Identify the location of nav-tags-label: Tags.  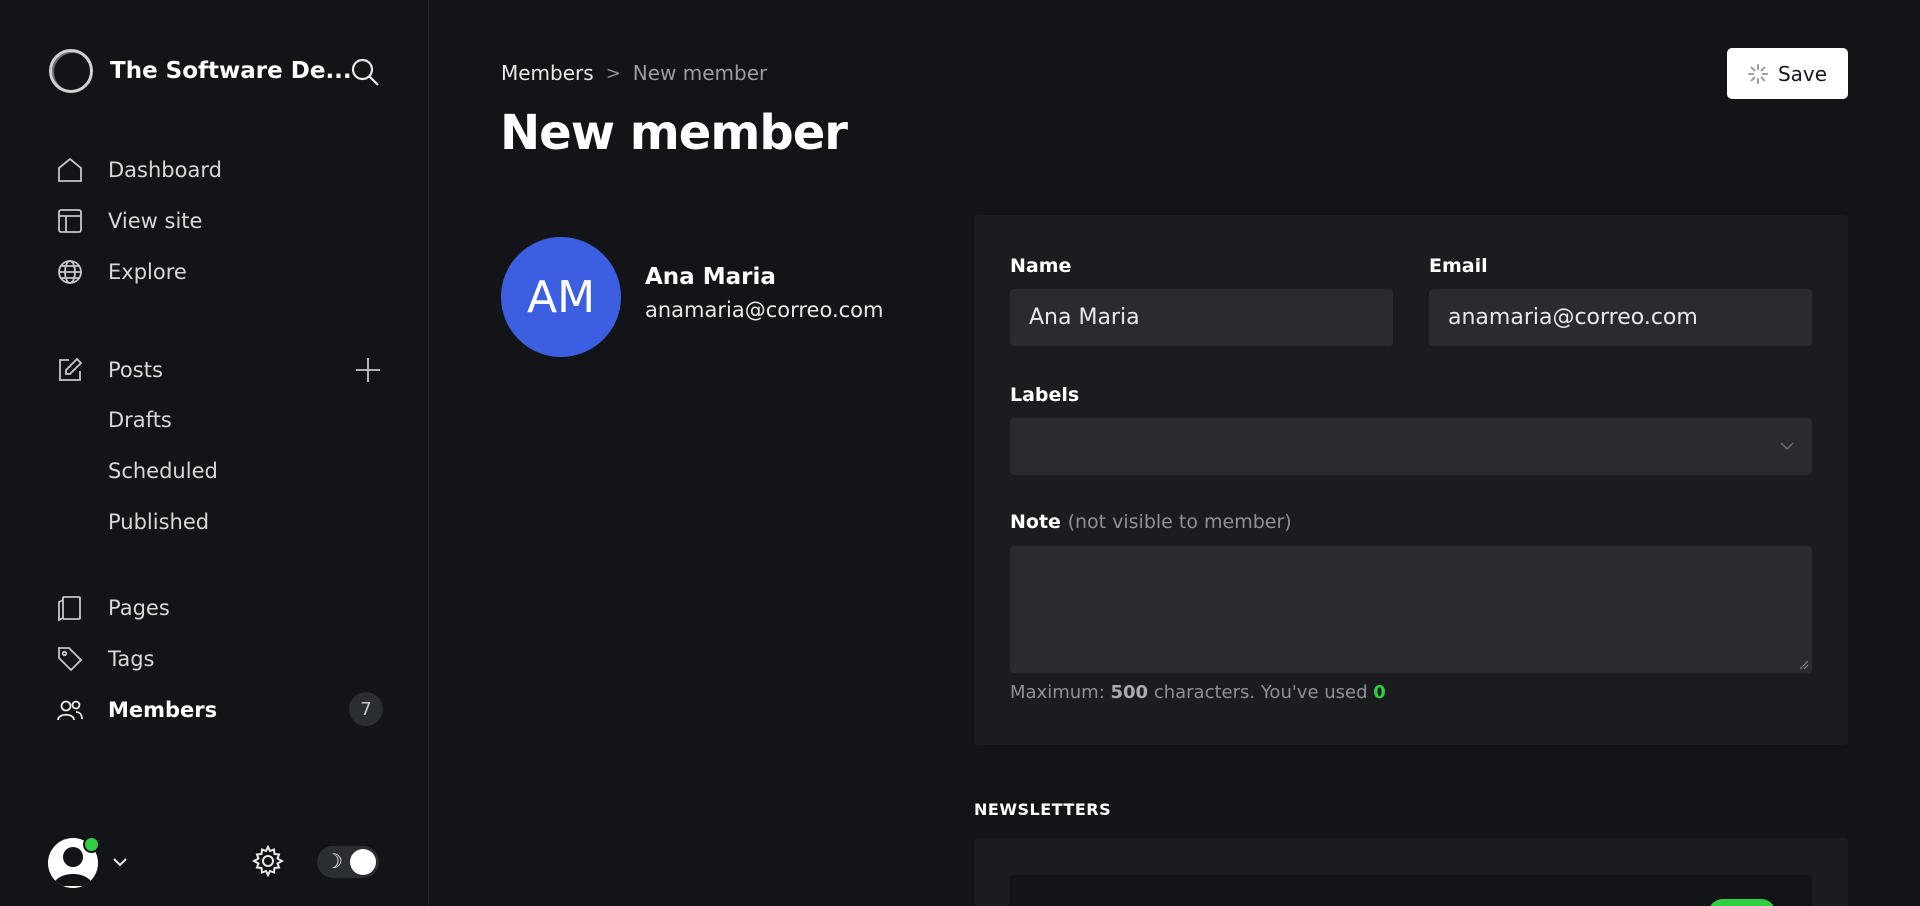
(131, 659).